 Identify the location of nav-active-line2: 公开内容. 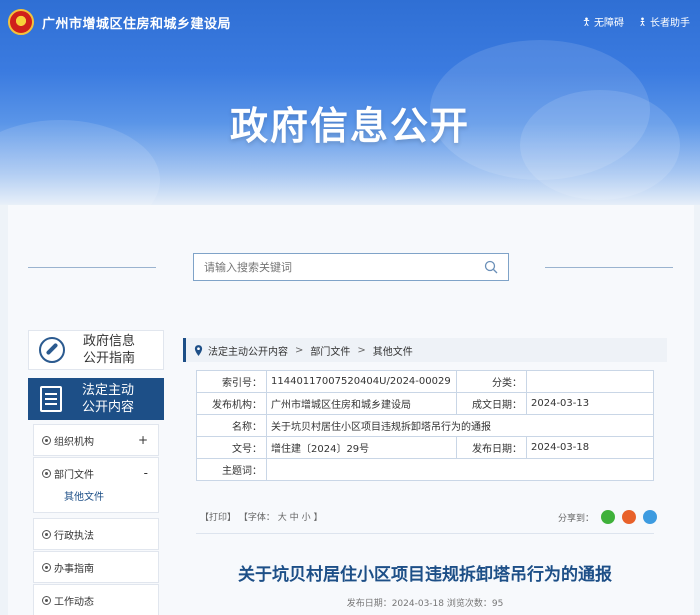
(108, 407).